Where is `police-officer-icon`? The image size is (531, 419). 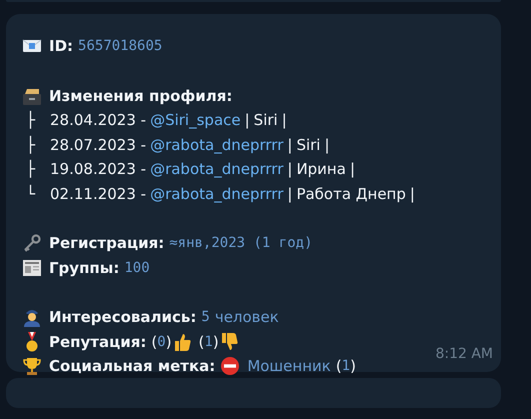 police-officer-icon is located at coordinates (32, 317).